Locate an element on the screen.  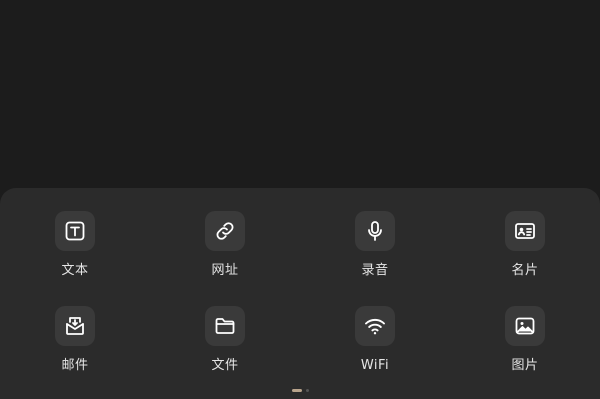
link-icon is located at coordinates (225, 231).